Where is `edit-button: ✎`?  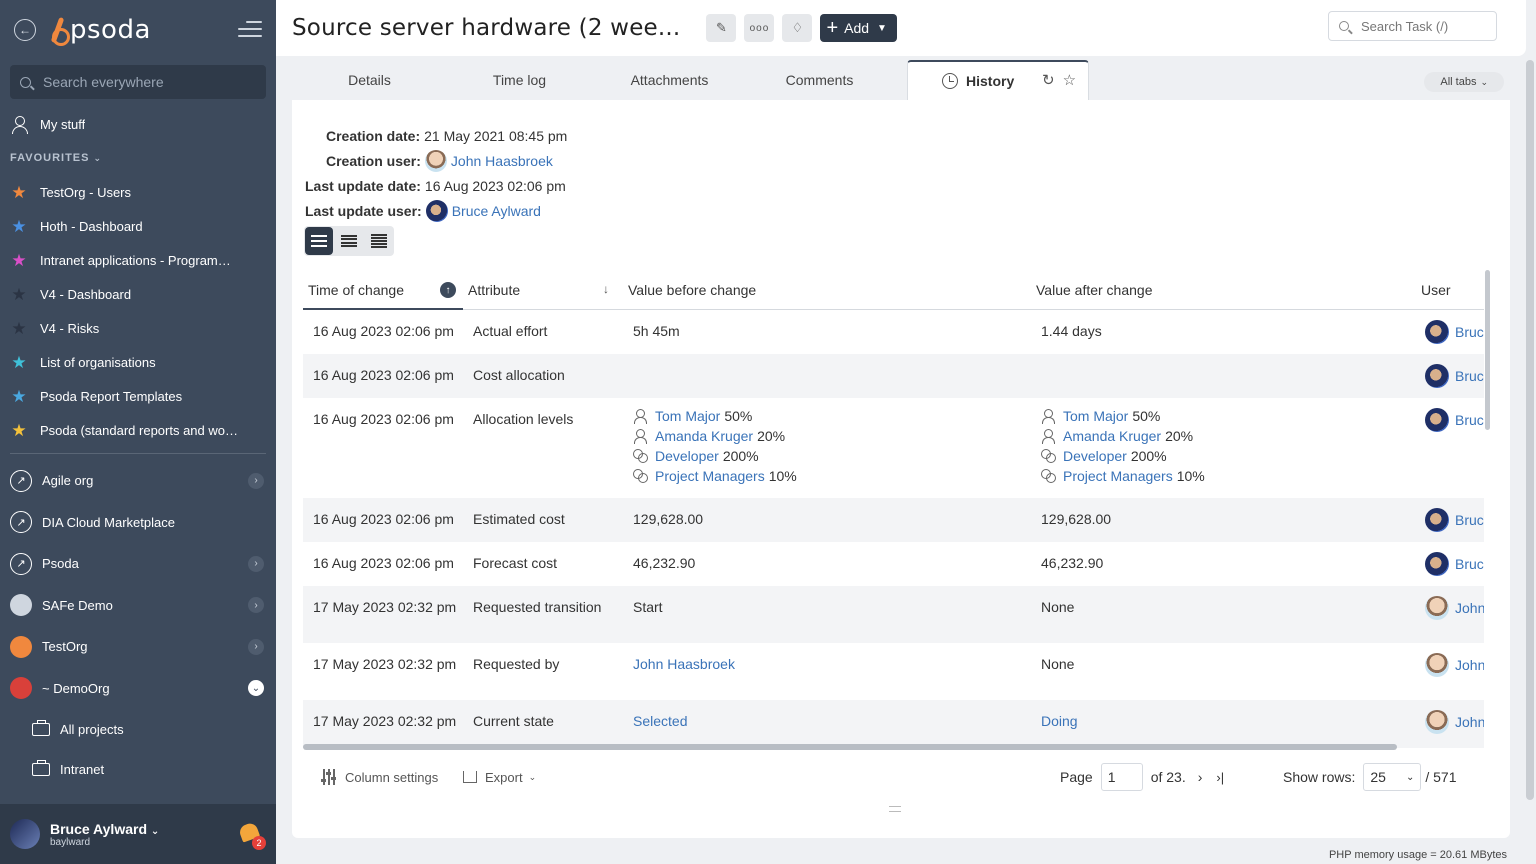 edit-button: ✎ is located at coordinates (721, 28).